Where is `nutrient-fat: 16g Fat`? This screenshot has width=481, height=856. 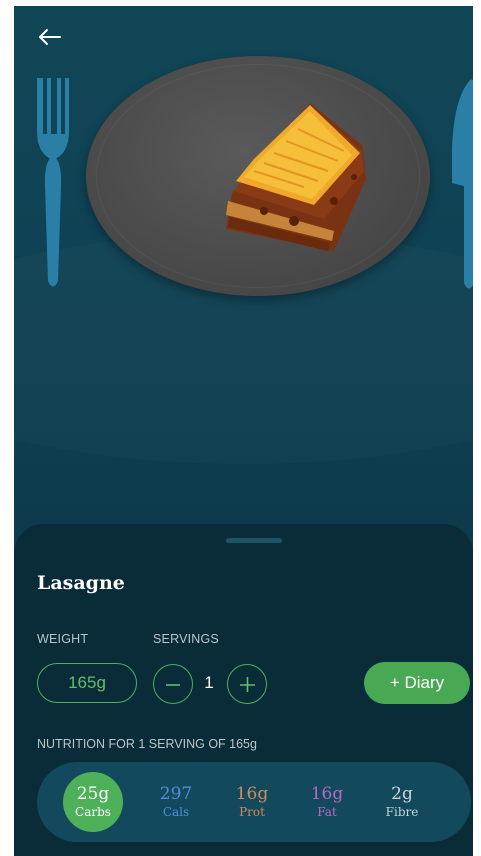 nutrient-fat: 16g Fat is located at coordinates (327, 802).